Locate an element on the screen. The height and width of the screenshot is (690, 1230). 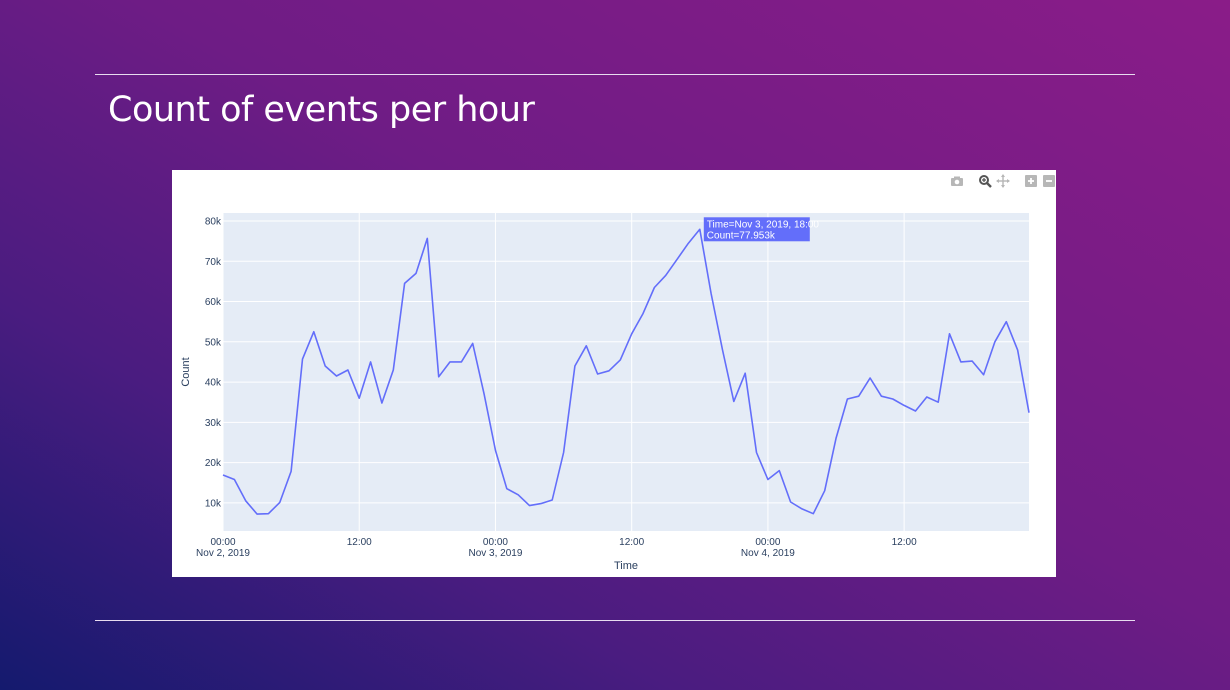
y-tick-label: 50k is located at coordinates (213, 342).